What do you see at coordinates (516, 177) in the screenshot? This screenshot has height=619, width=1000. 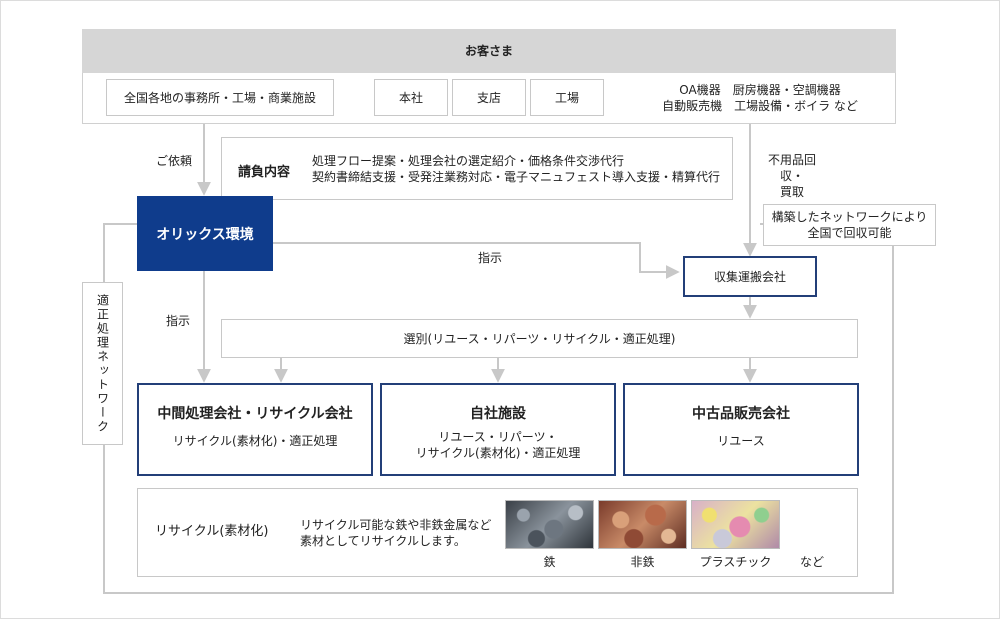 I see `contract-line-2: 契約書締結支援・受発注業務対応・電子マニュフェスト導入支援・精算代行` at bounding box center [516, 177].